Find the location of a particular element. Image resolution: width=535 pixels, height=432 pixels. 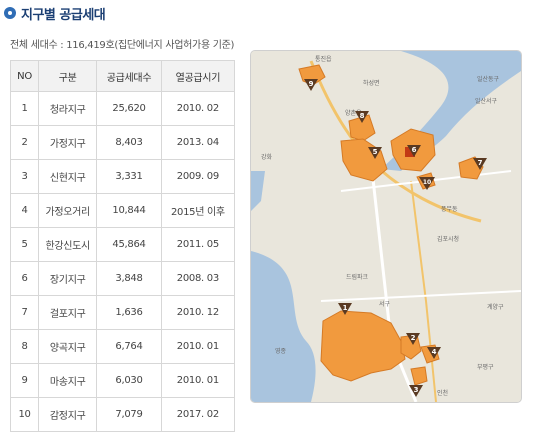

map-label-ilsanseo: 일산서구 is located at coordinates (486, 101).